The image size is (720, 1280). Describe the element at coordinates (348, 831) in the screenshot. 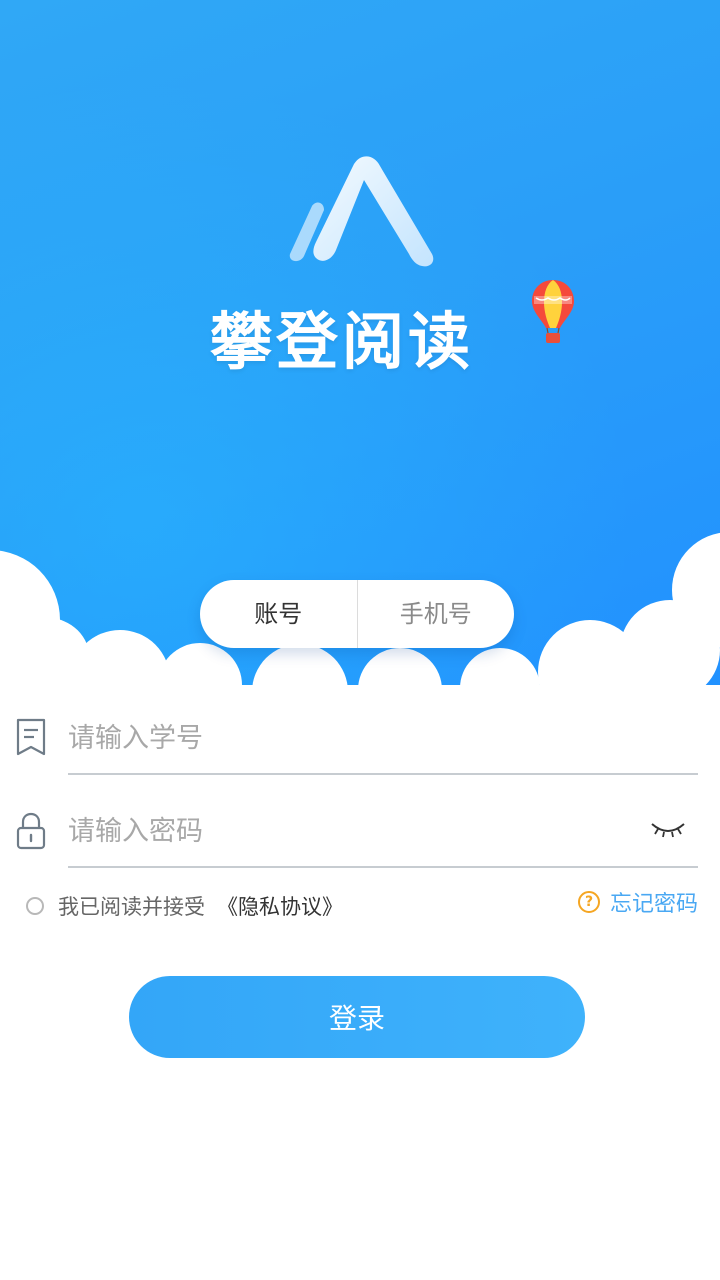

I see `password-input` at that location.